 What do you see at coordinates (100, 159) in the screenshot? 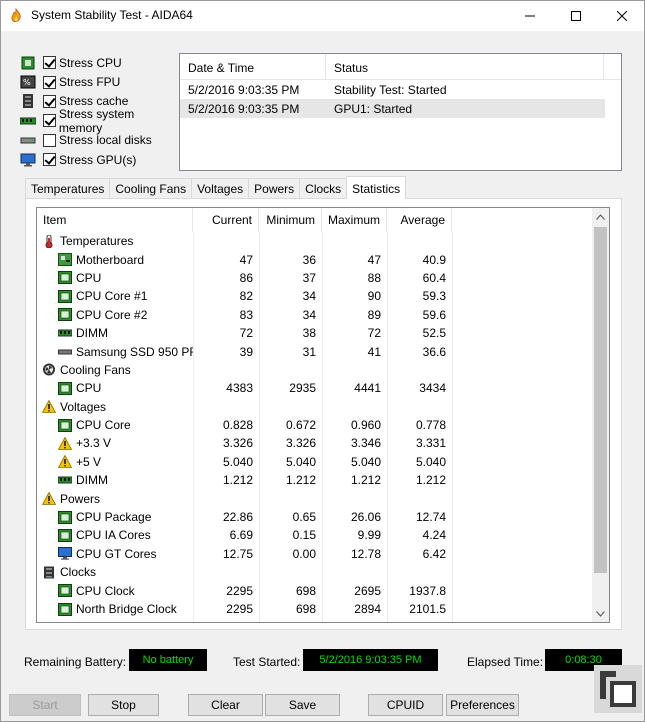
I see `stress-option: Stress GPU(s)` at bounding box center [100, 159].